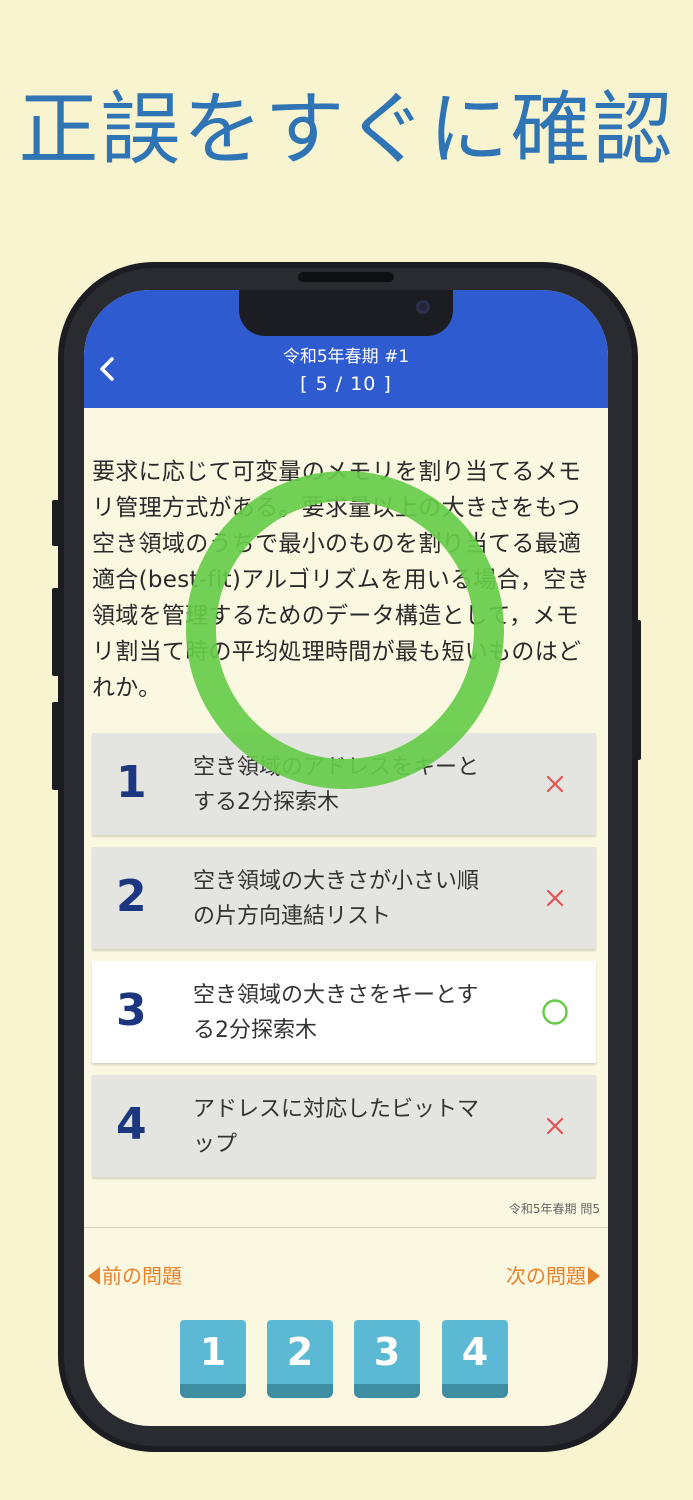 This screenshot has width=693, height=1500. What do you see at coordinates (594, 1276) in the screenshot?
I see `triangle-right-icon` at bounding box center [594, 1276].